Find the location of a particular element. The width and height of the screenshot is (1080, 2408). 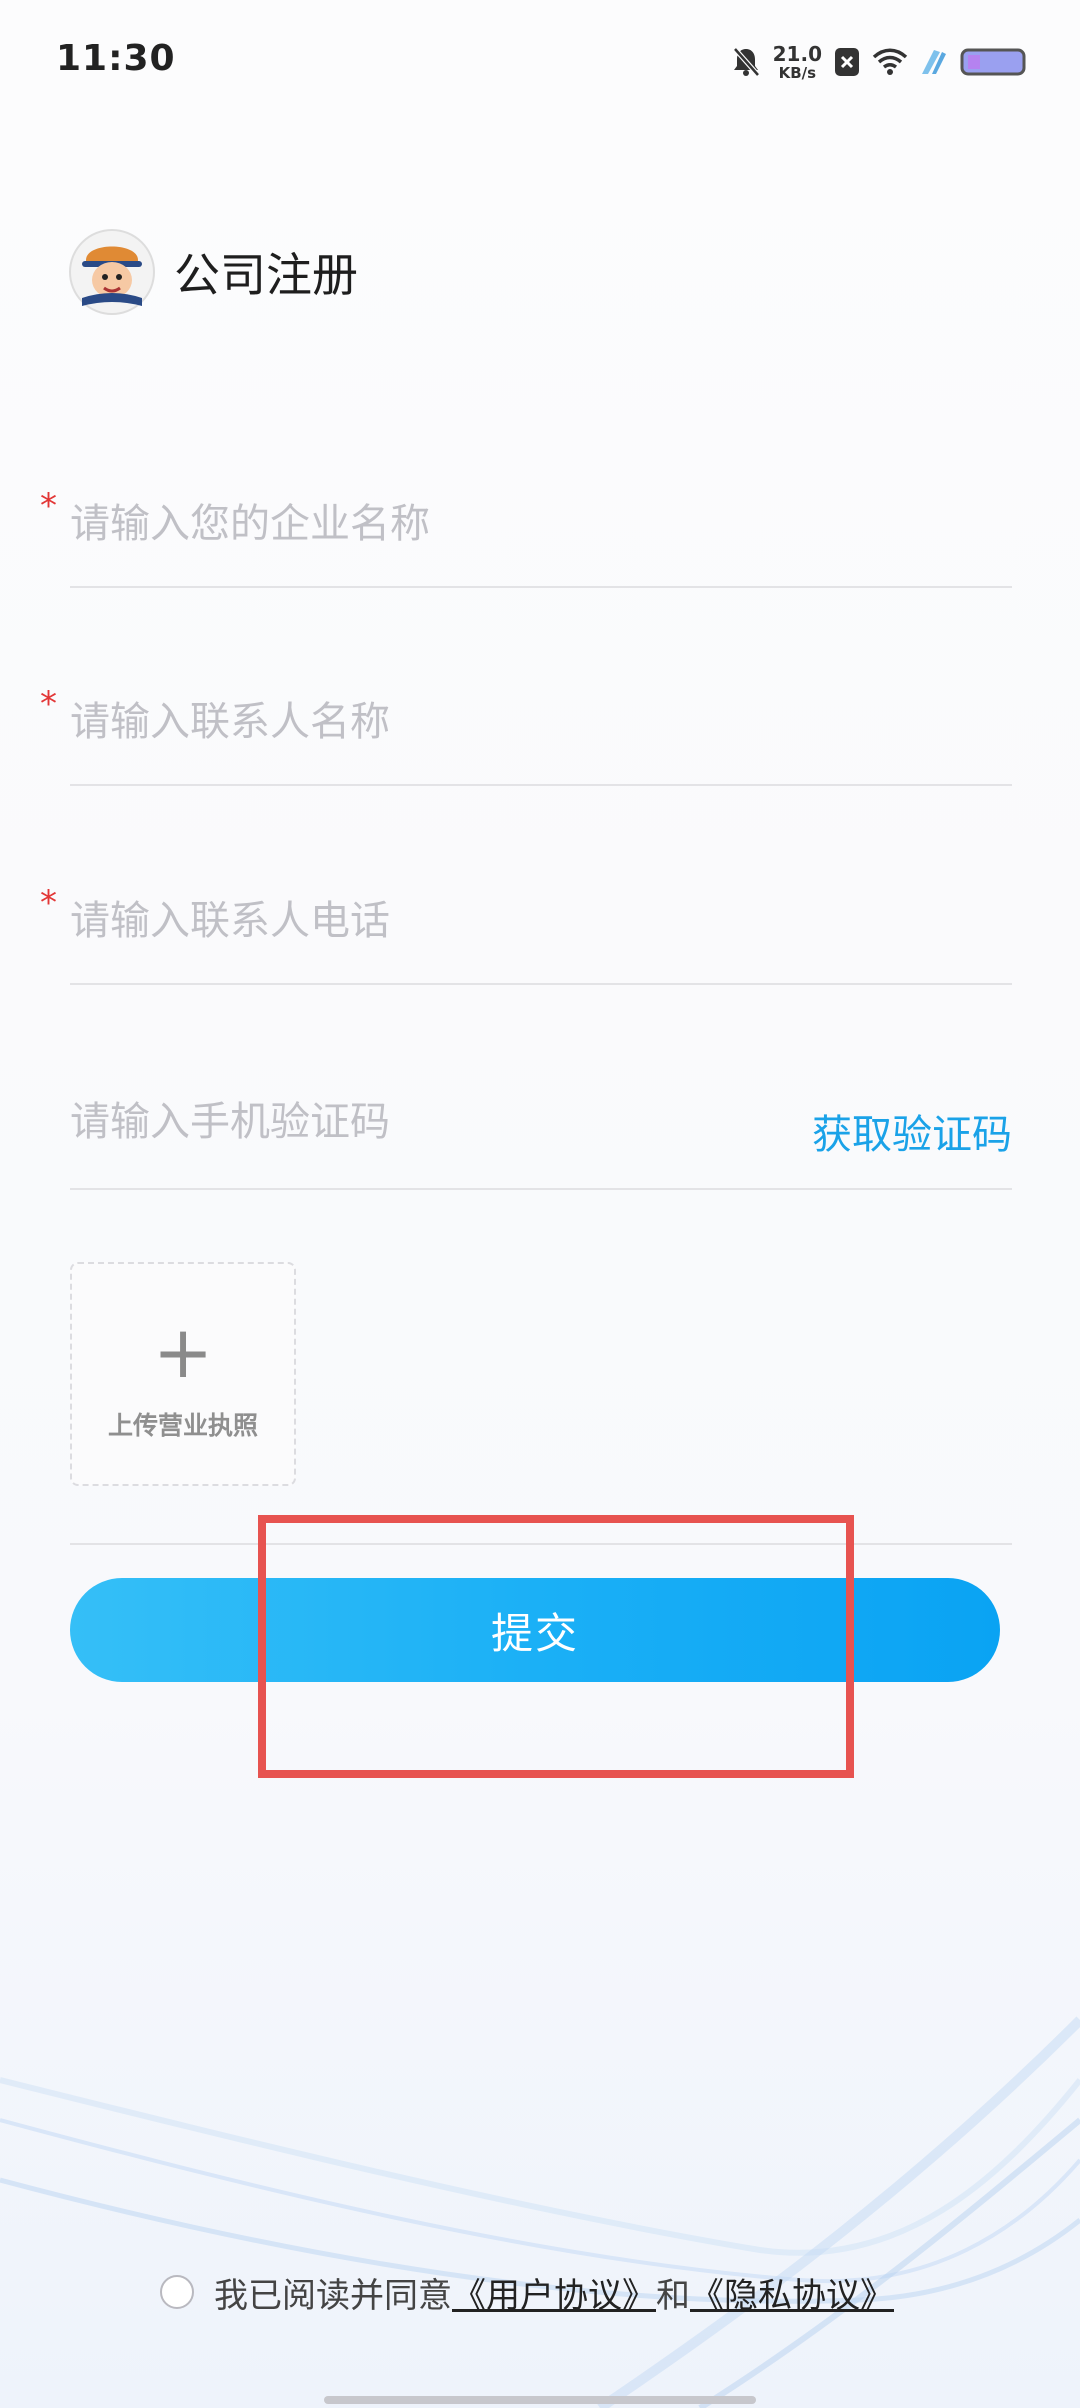

status-icons: 21.0 KB/s is located at coordinates (879, 62).